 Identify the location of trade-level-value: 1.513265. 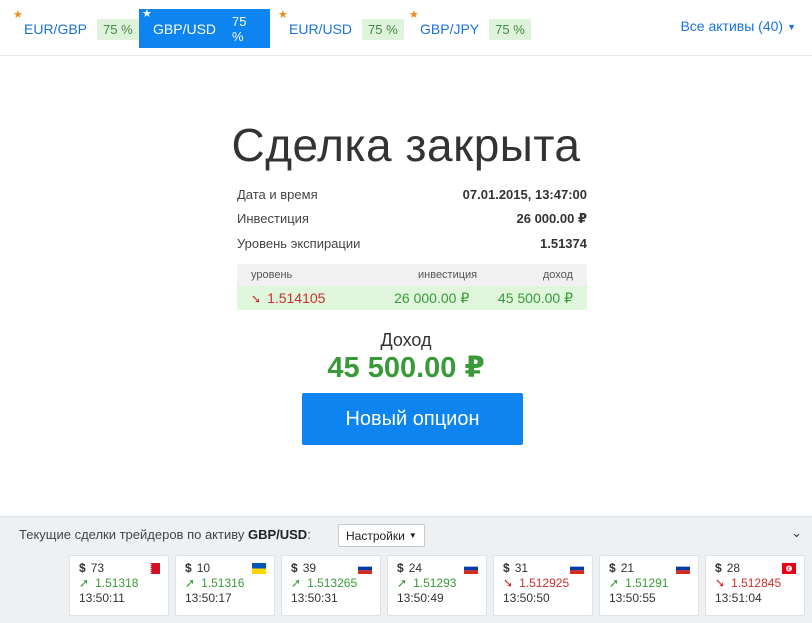
(332, 583).